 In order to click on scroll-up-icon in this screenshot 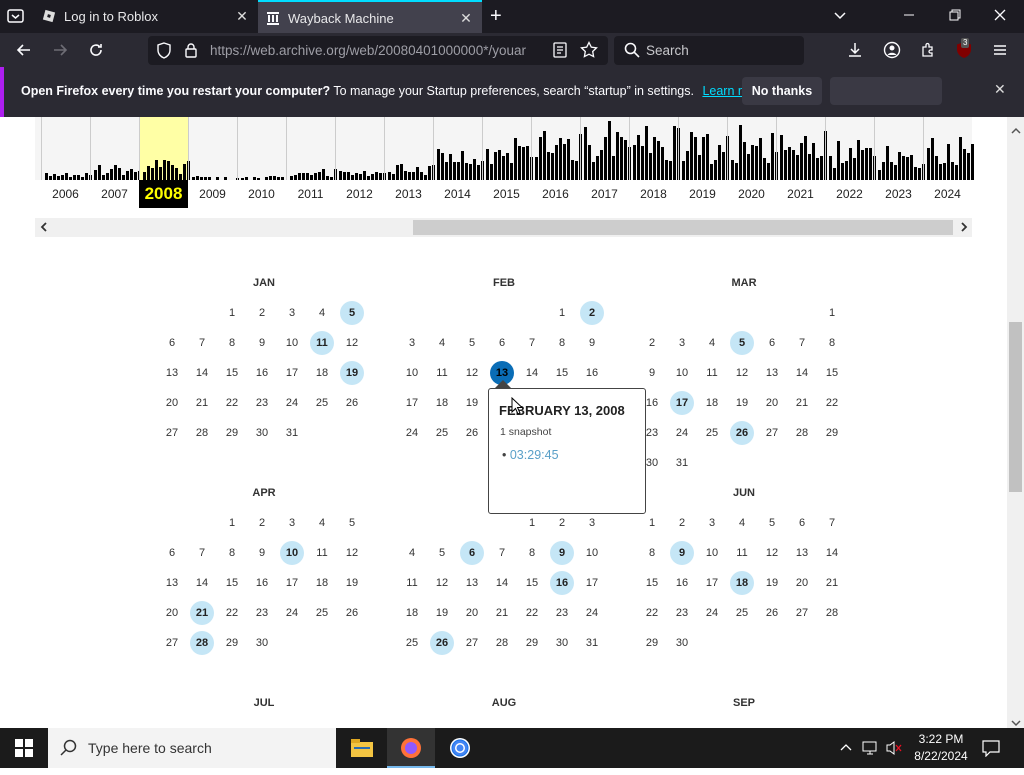, I will do `click(1016, 130)`.